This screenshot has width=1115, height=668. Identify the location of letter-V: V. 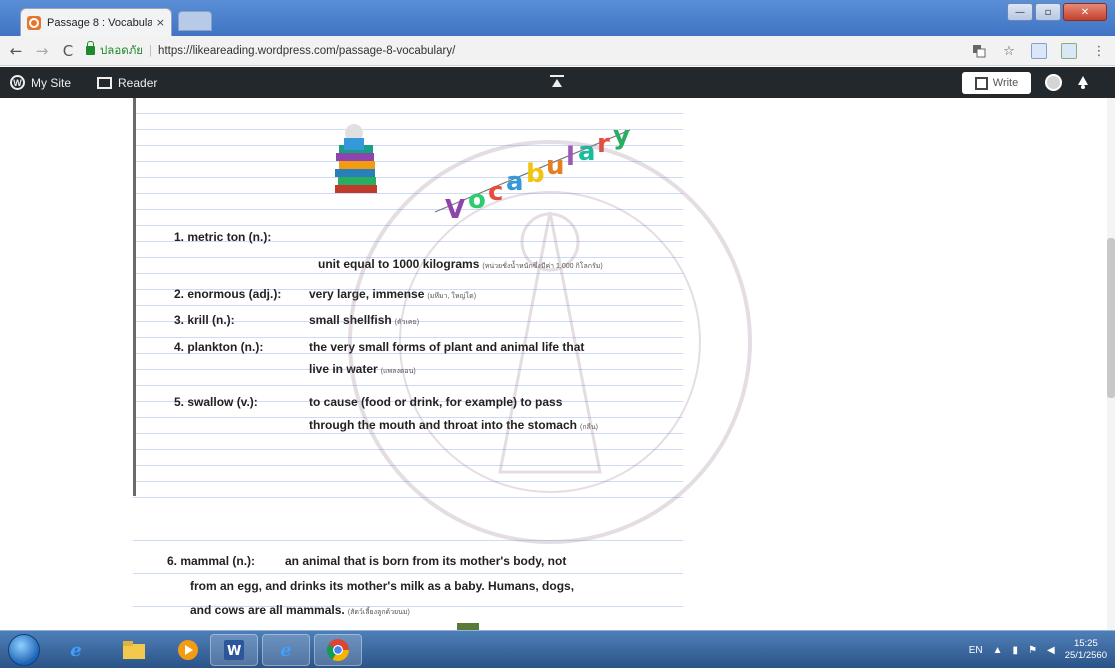
(455, 210).